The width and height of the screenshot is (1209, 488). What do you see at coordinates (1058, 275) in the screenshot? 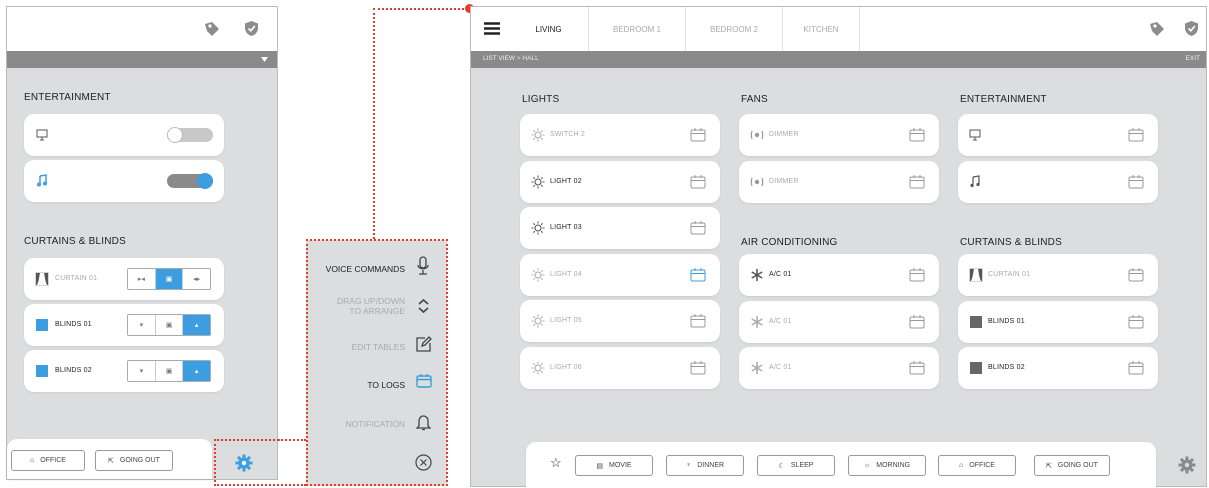
I see `device-card: CURTAIN 01` at bounding box center [1058, 275].